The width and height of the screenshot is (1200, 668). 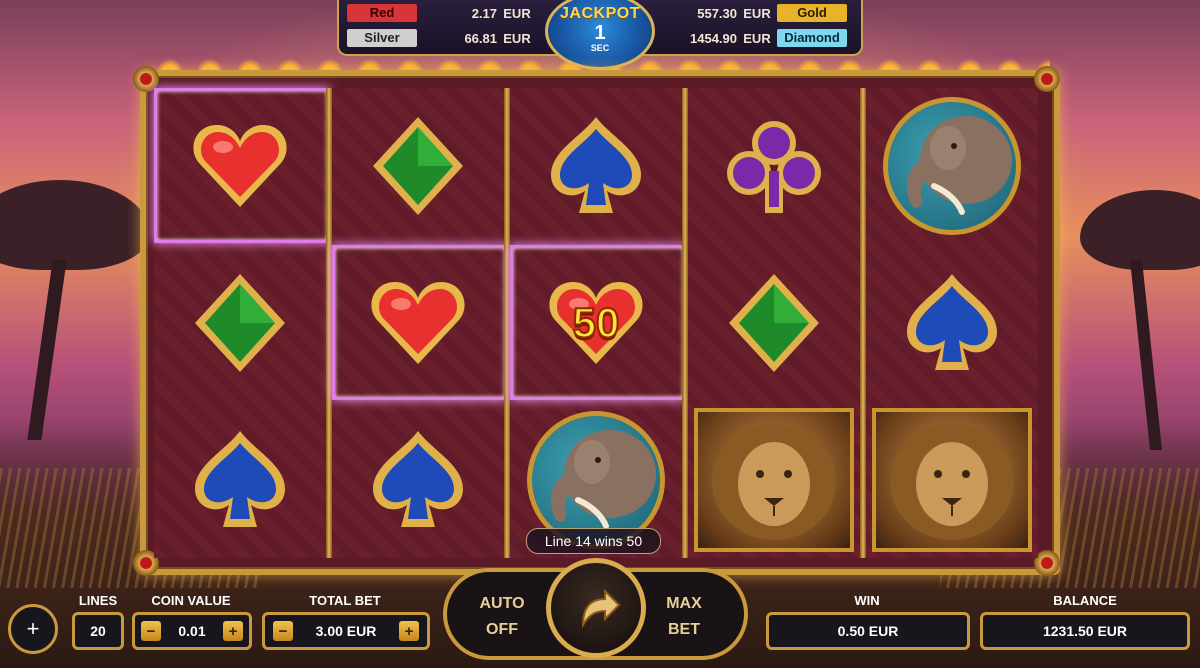 I want to click on reel-cell-r1c4, so click(x=774, y=165).